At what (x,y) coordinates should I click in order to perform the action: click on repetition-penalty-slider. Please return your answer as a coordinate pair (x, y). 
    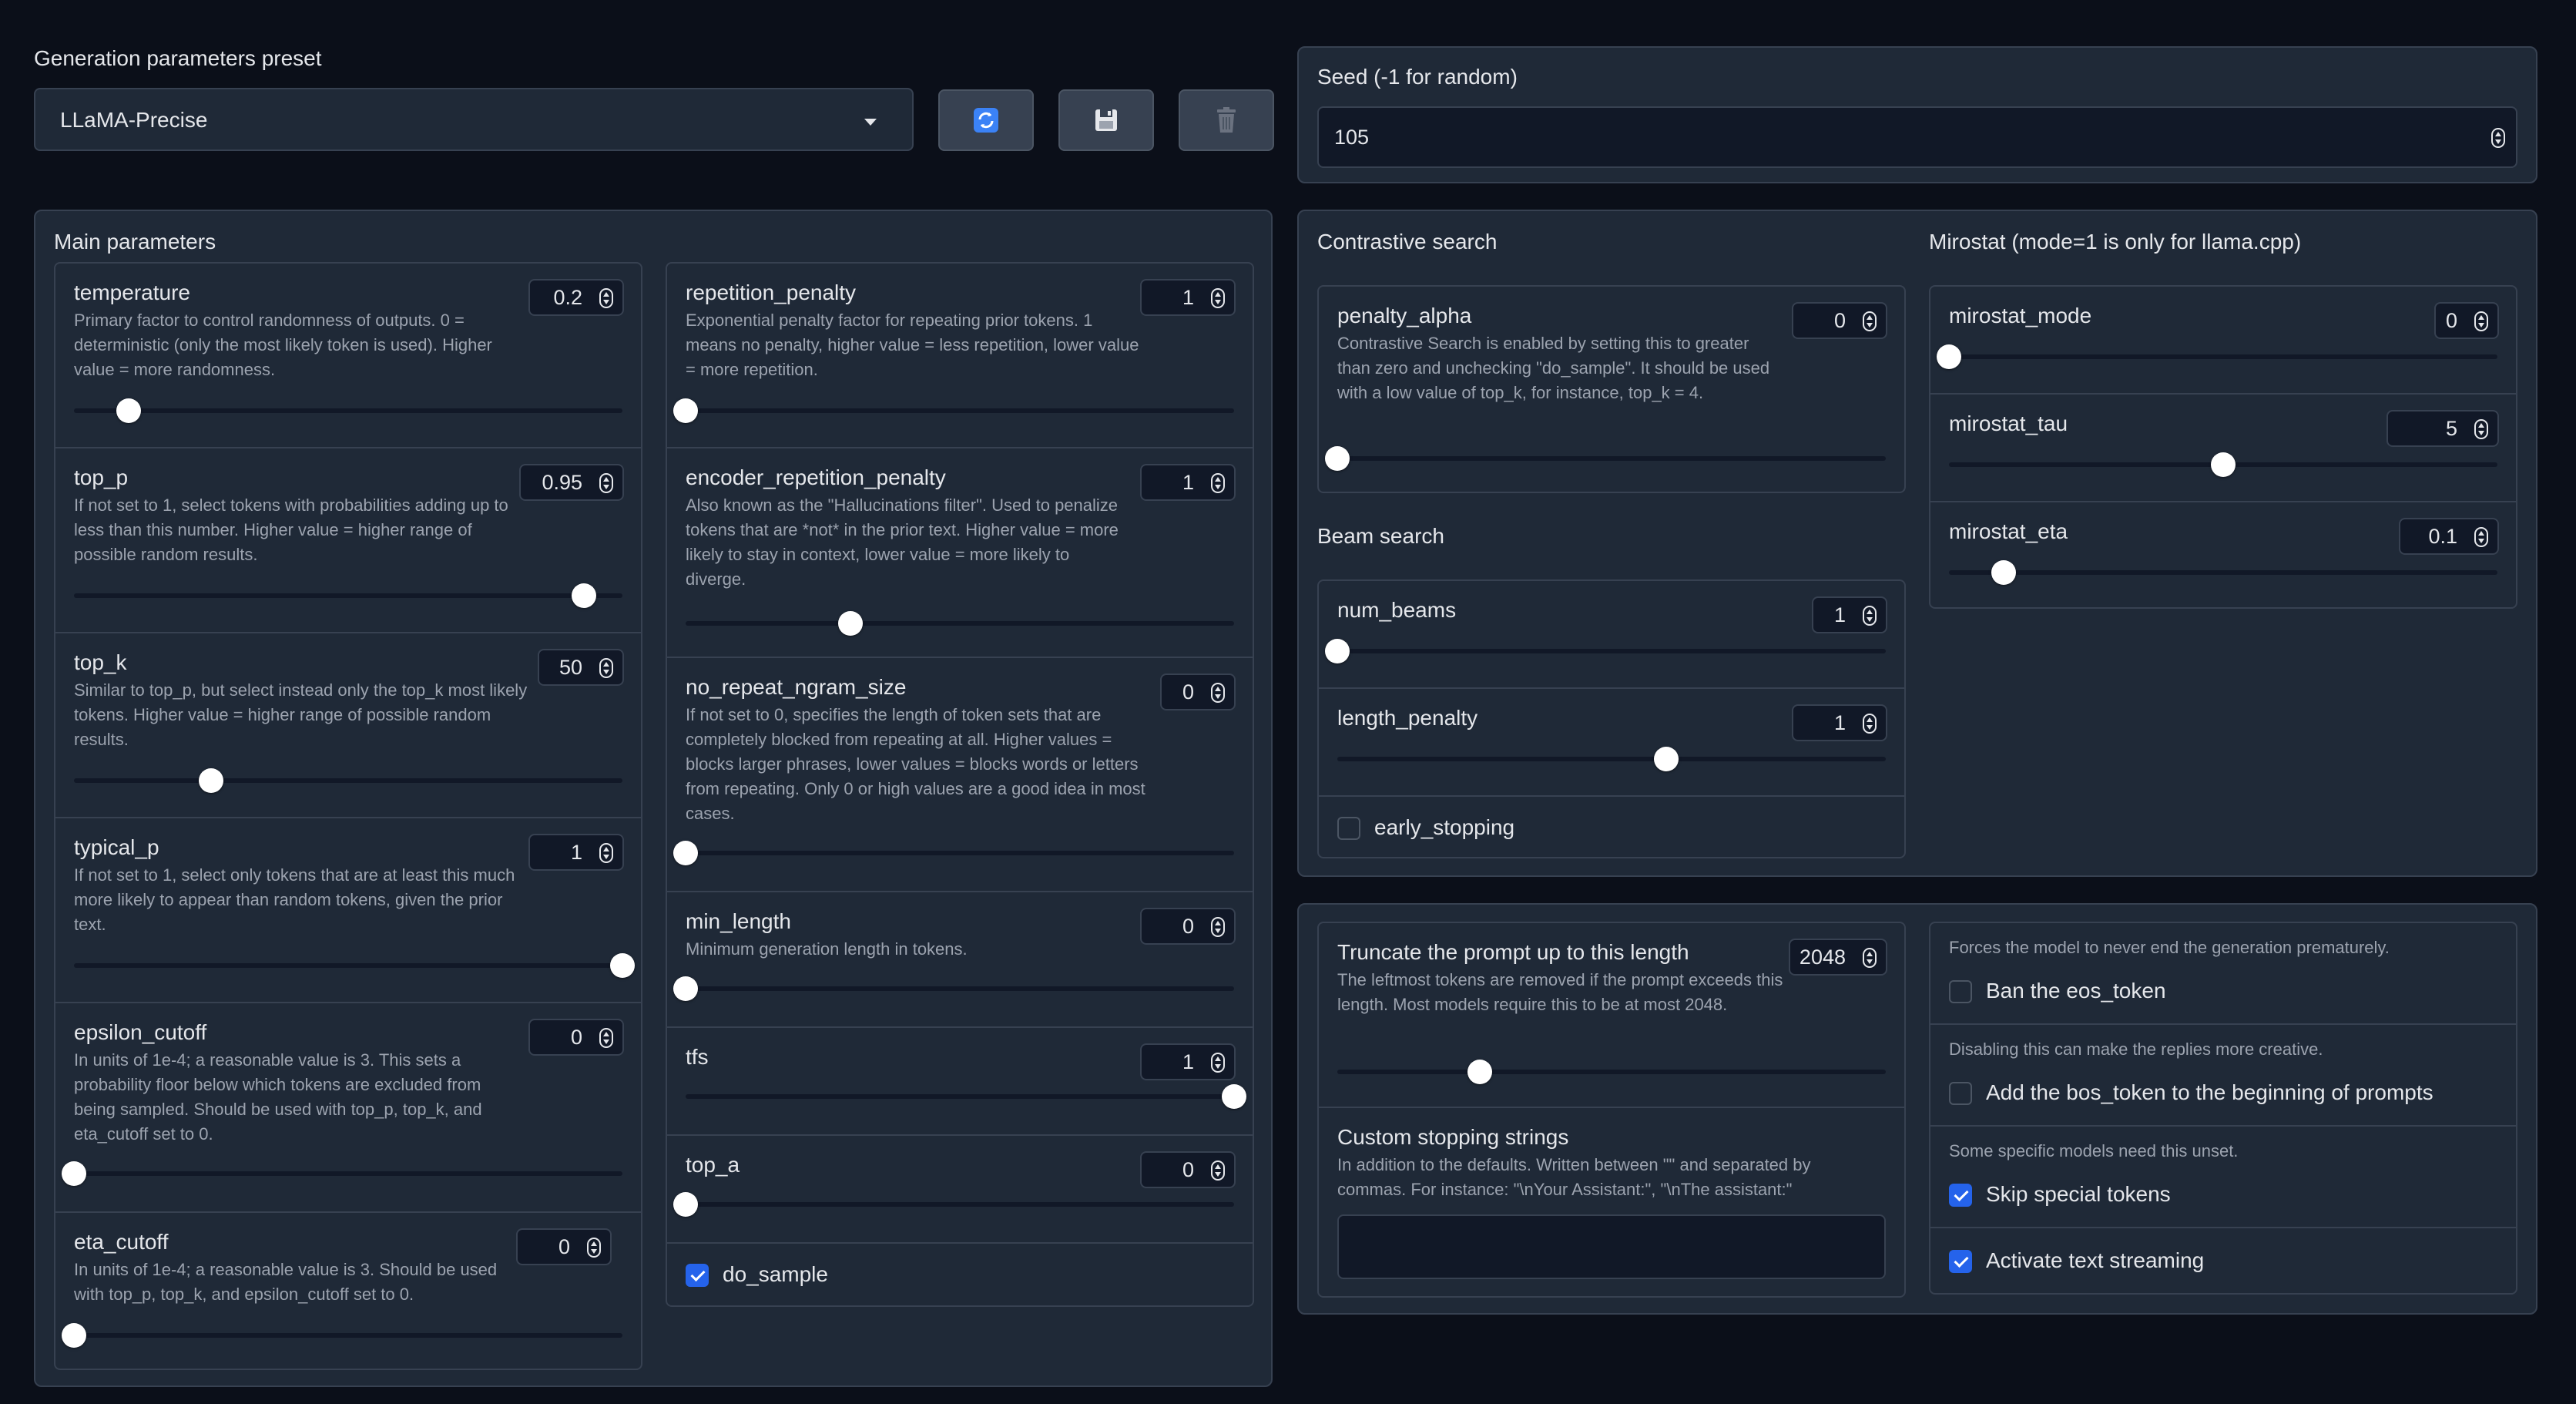
    Looking at the image, I should click on (953, 410).